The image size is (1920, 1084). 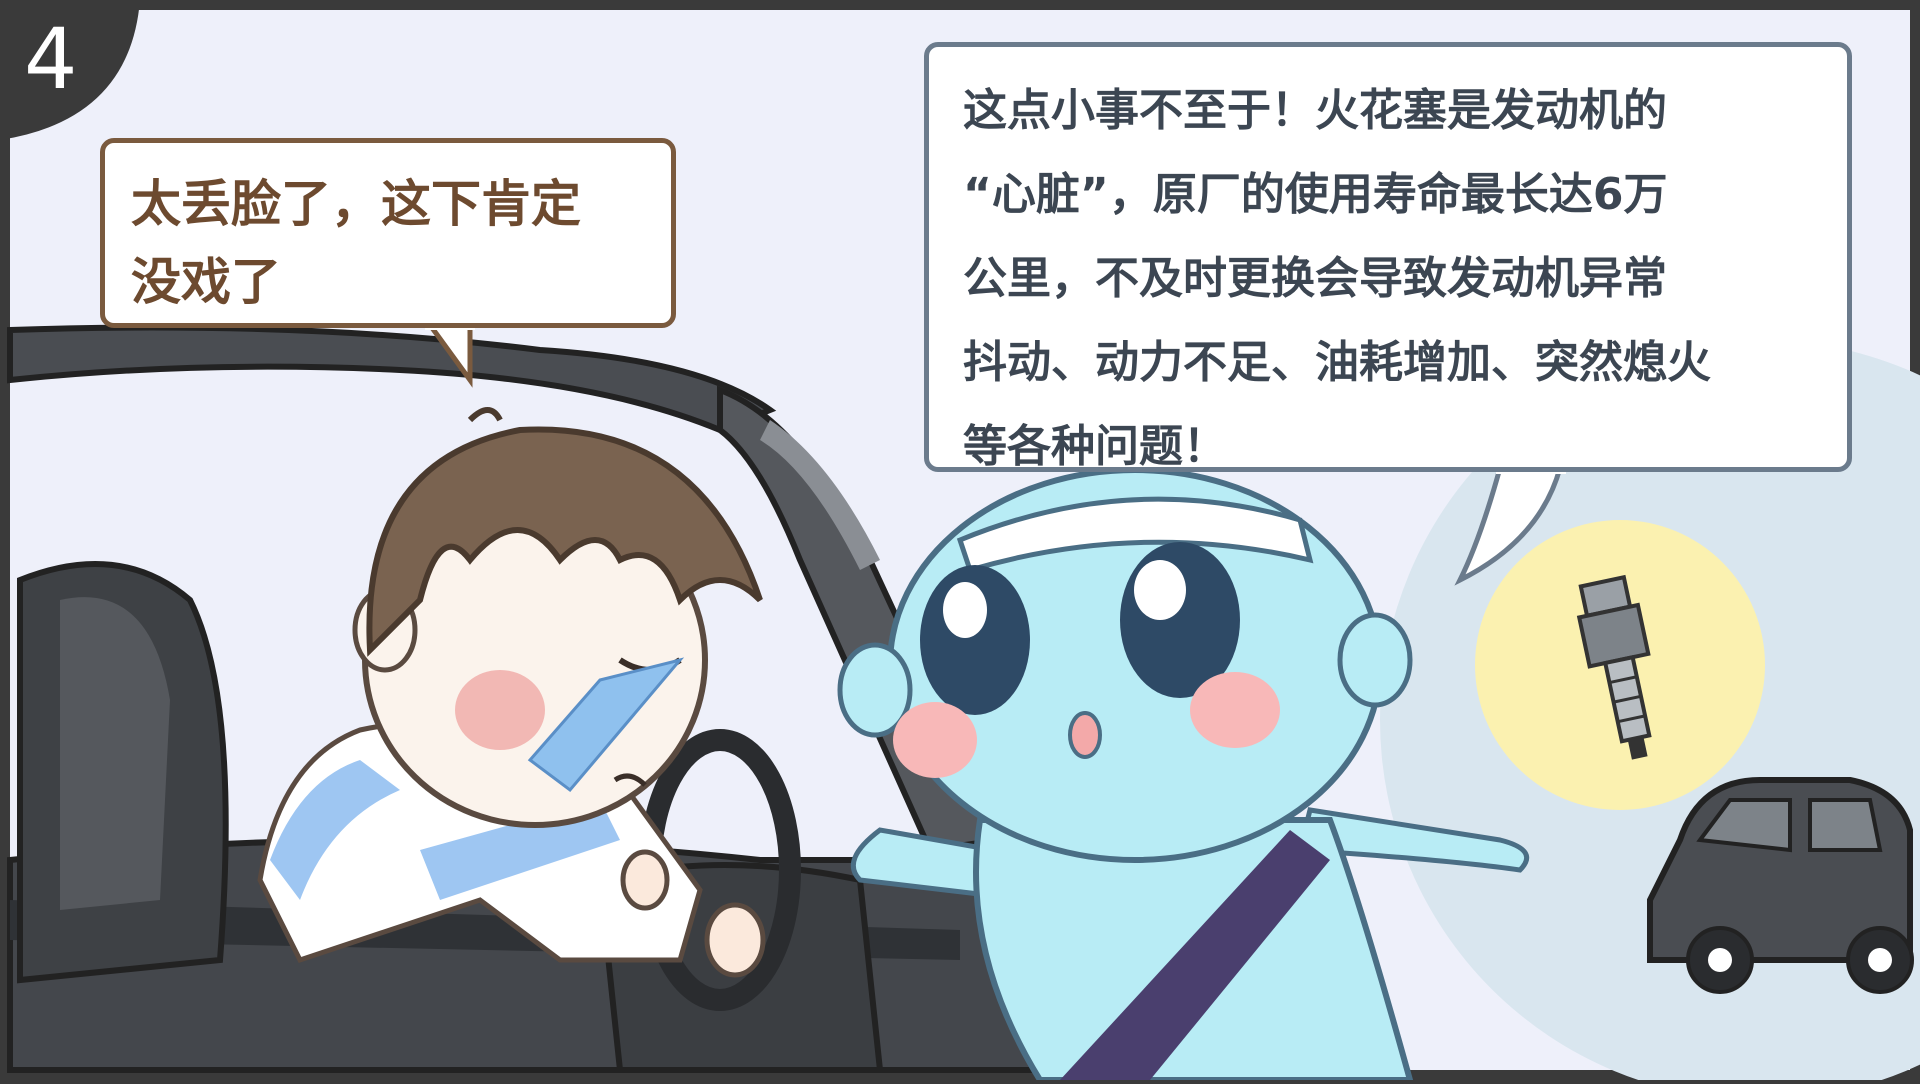 What do you see at coordinates (356, 204) in the screenshot?
I see `bubble-line: 太丢脸了，这下肯定` at bounding box center [356, 204].